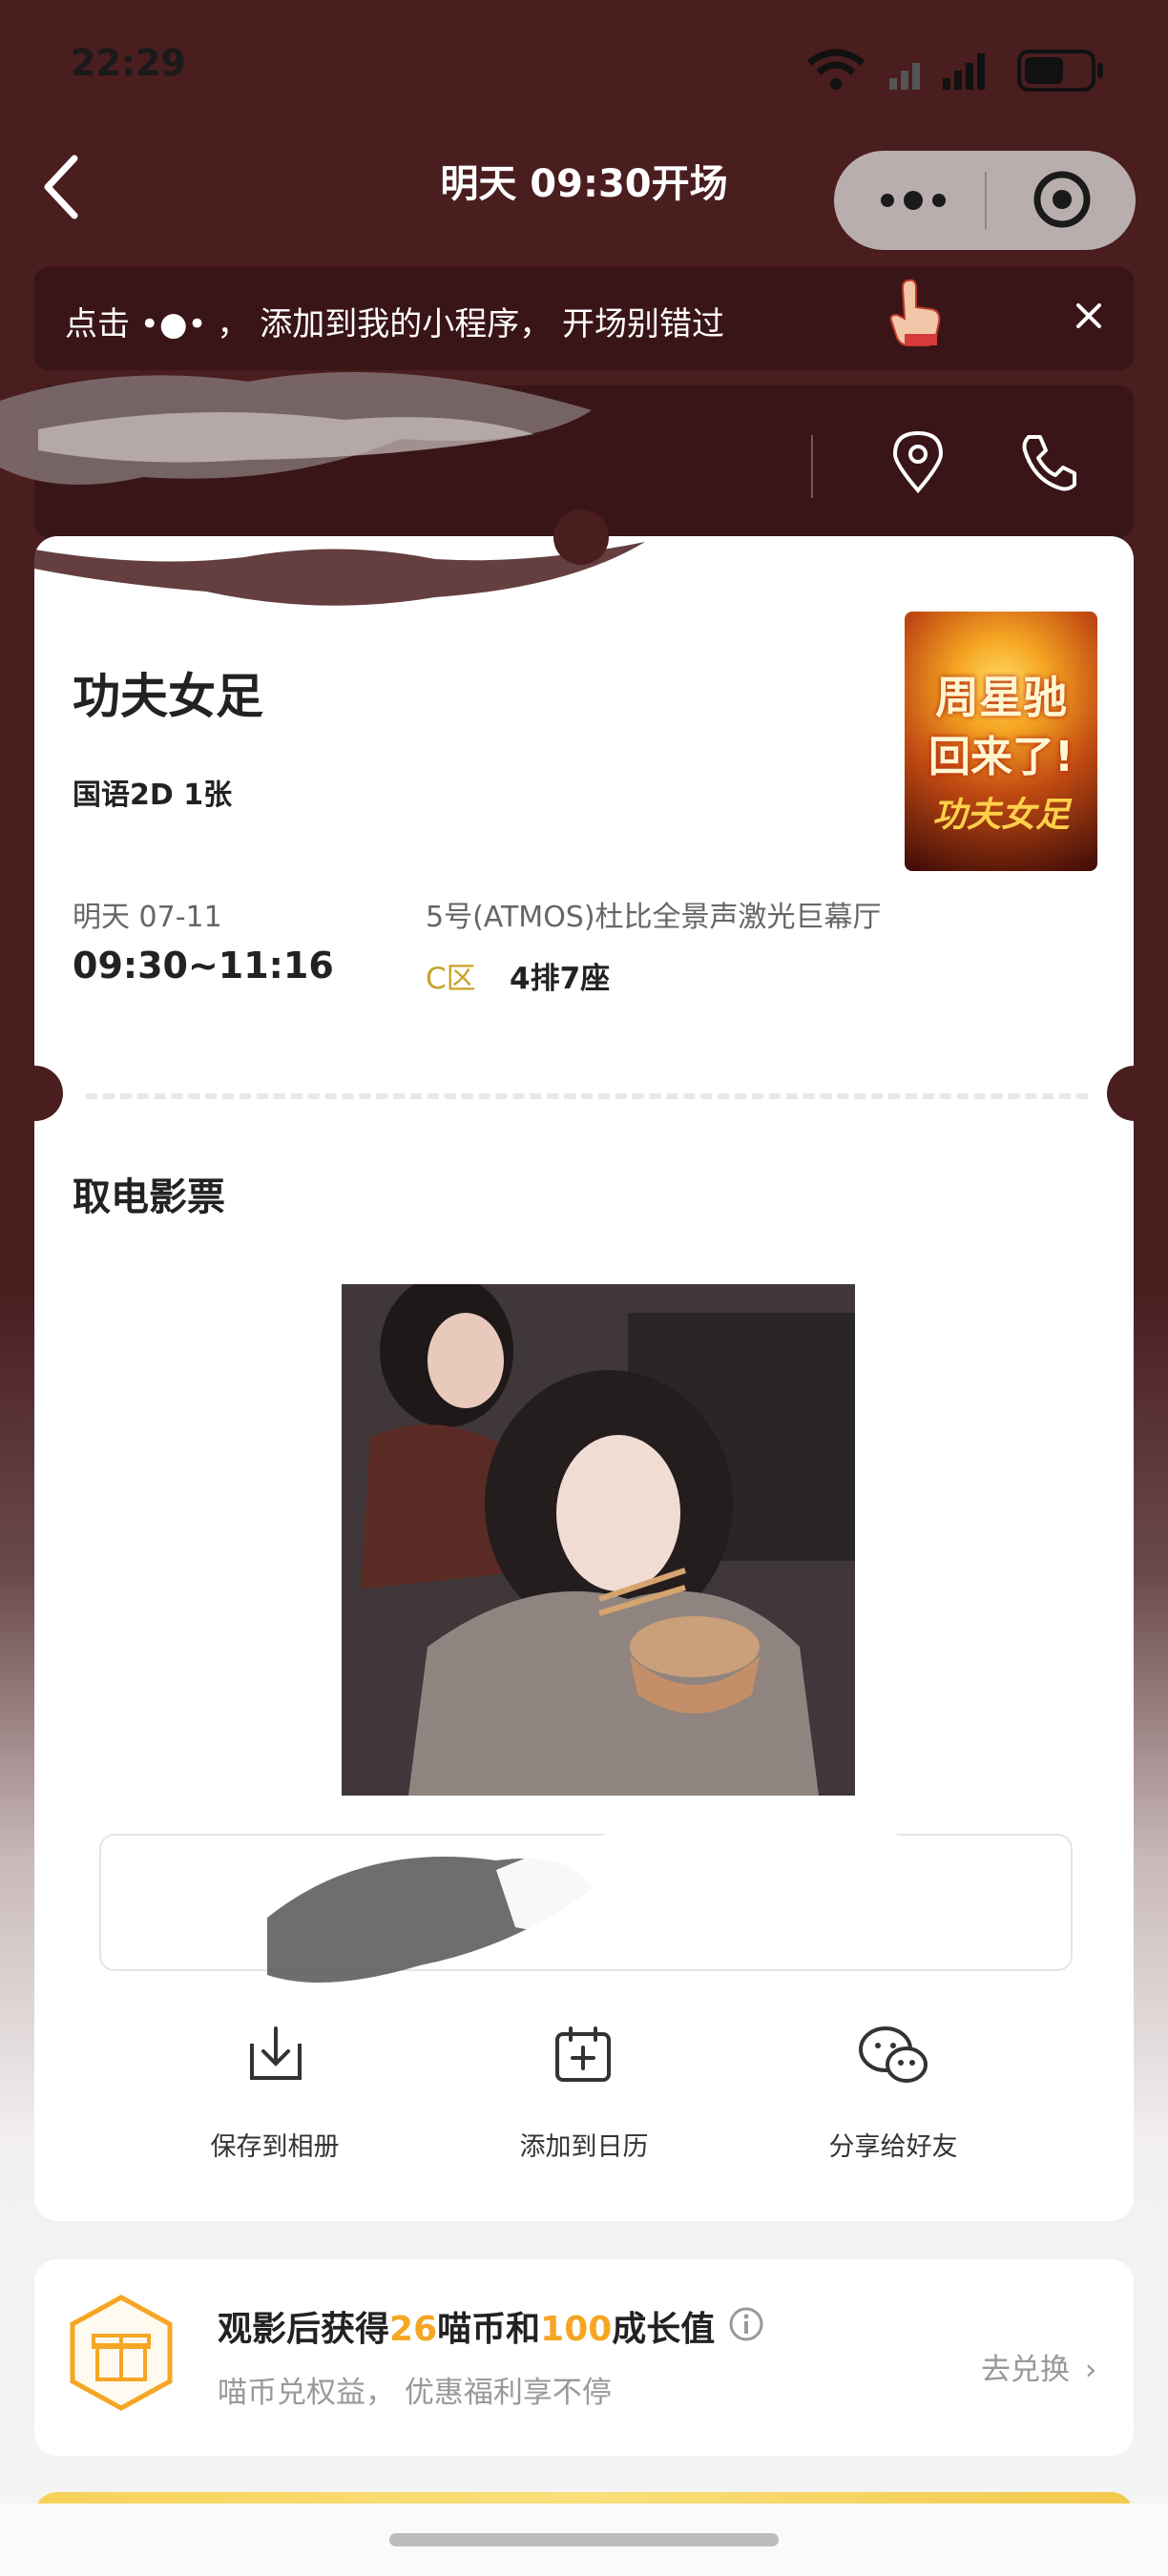 This screenshot has height=2576, width=1168. What do you see at coordinates (121, 2353) in the screenshot?
I see `gift-icon` at bounding box center [121, 2353].